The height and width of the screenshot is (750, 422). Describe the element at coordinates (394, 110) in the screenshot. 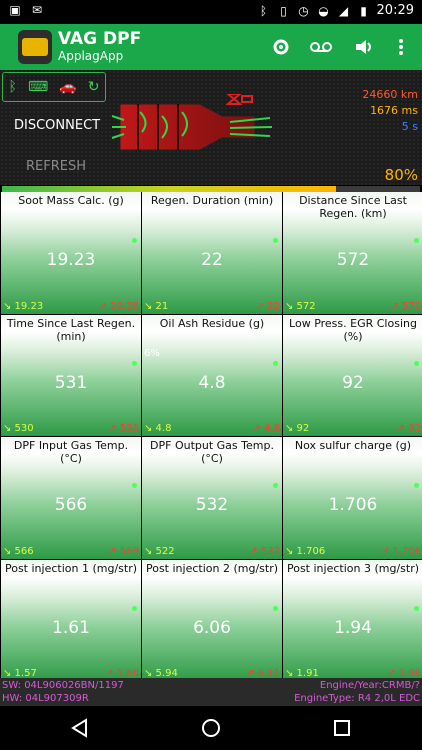

I see `response-time-readout: 1676 ms` at that location.